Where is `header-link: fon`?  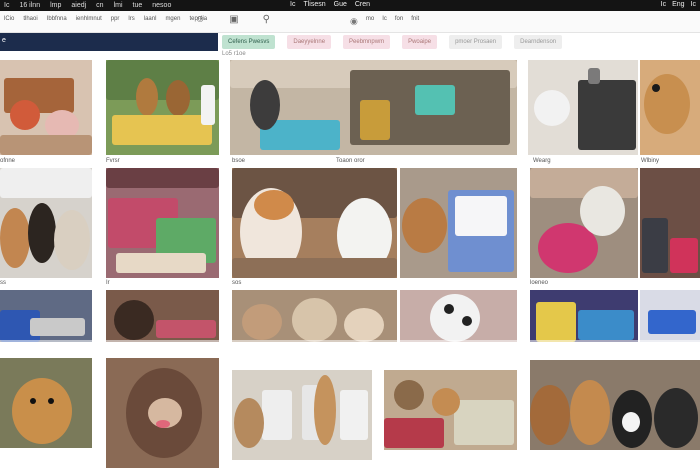
header-link: fon is located at coordinates (399, 21).